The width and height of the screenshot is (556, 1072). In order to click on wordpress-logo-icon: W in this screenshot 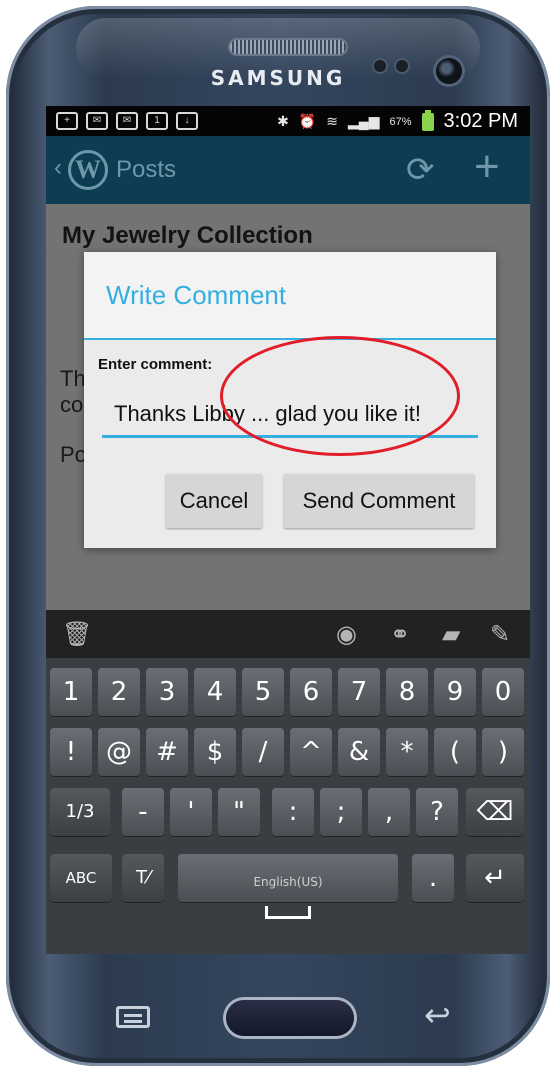, I will do `click(88, 170)`.